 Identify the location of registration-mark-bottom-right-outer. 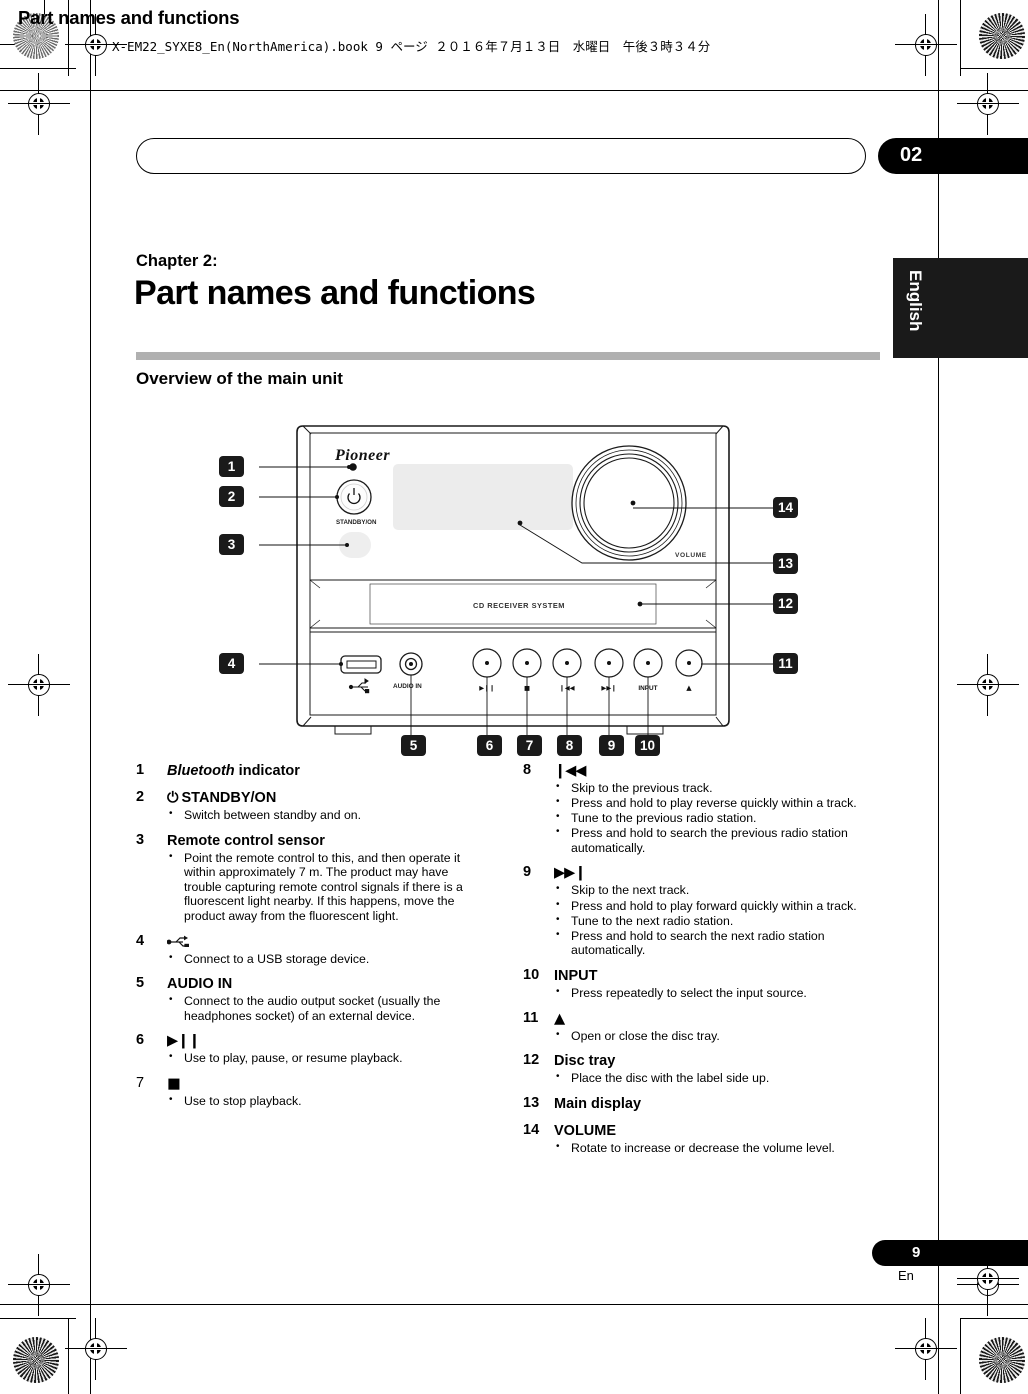
(926, 1349).